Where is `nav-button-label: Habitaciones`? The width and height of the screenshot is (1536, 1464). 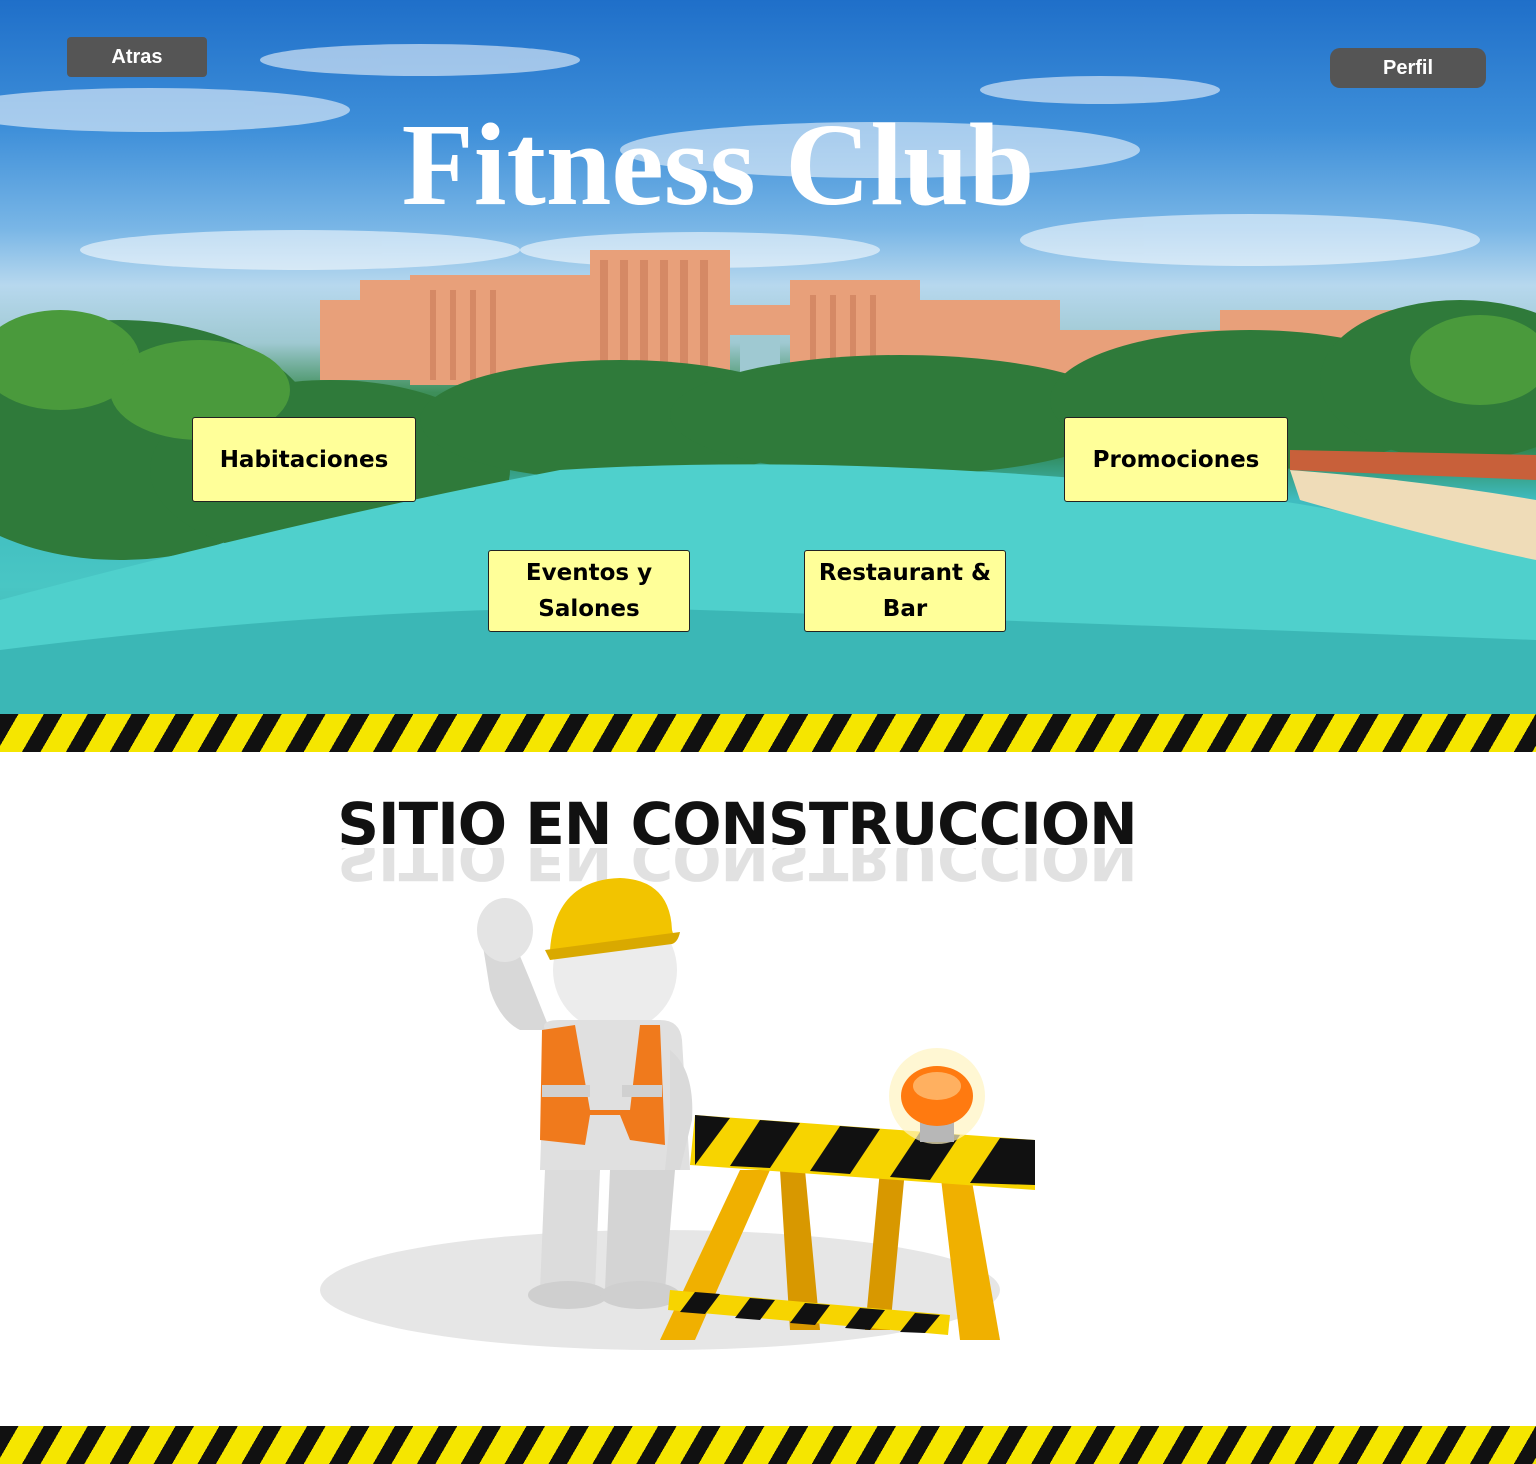 nav-button-label: Habitaciones is located at coordinates (304, 459).